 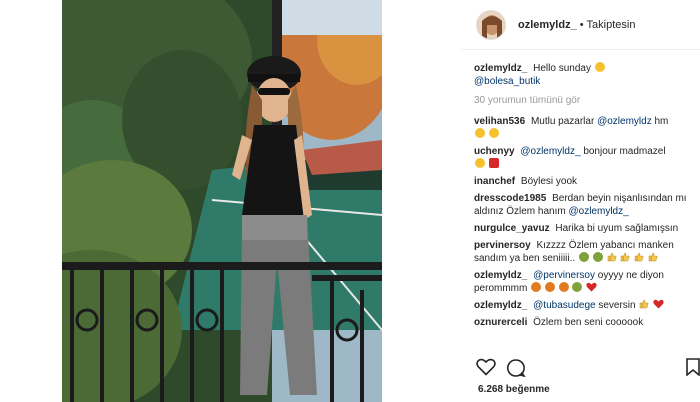 I want to click on view-all-comments-link: 30 yorumun tümünü gör, so click(x=585, y=100).